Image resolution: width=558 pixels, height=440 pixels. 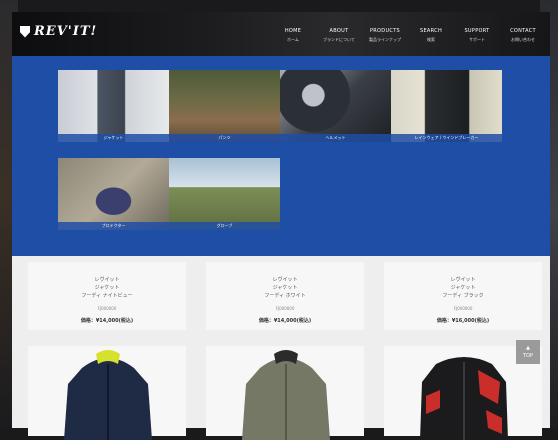 I want to click on pants-photo, so click(x=224, y=106).